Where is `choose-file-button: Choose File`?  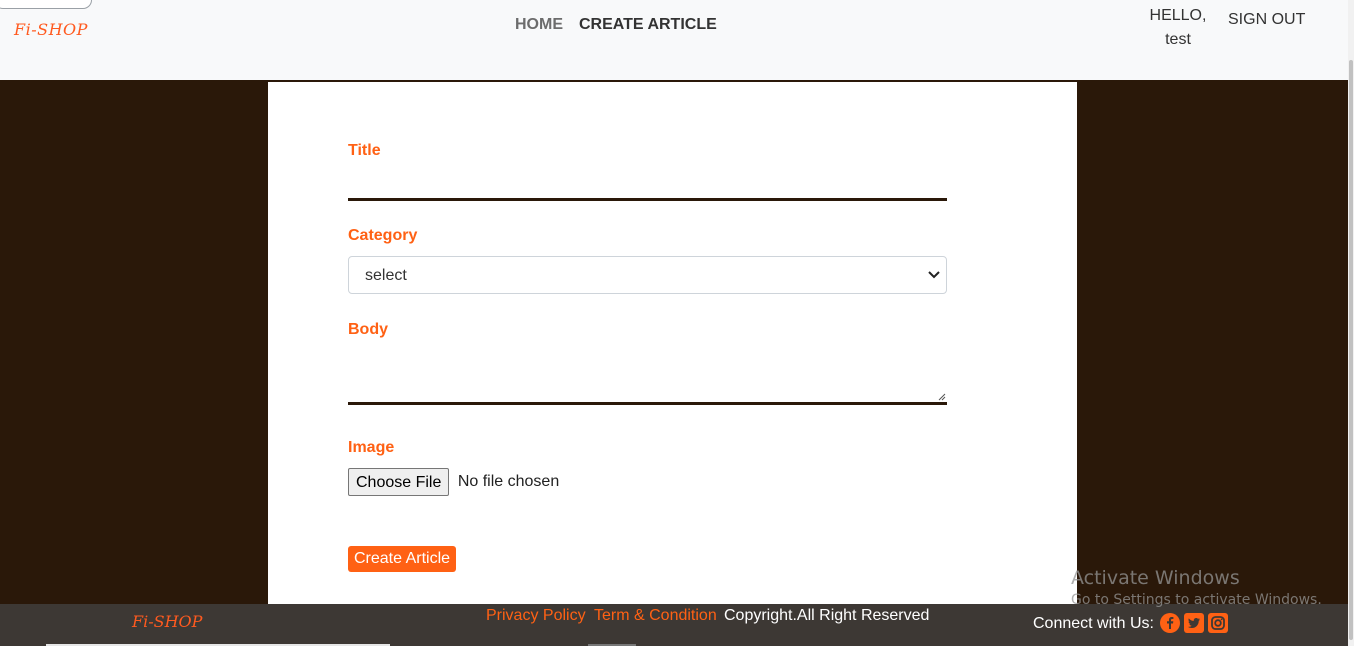 choose-file-button: Choose File is located at coordinates (399, 482).